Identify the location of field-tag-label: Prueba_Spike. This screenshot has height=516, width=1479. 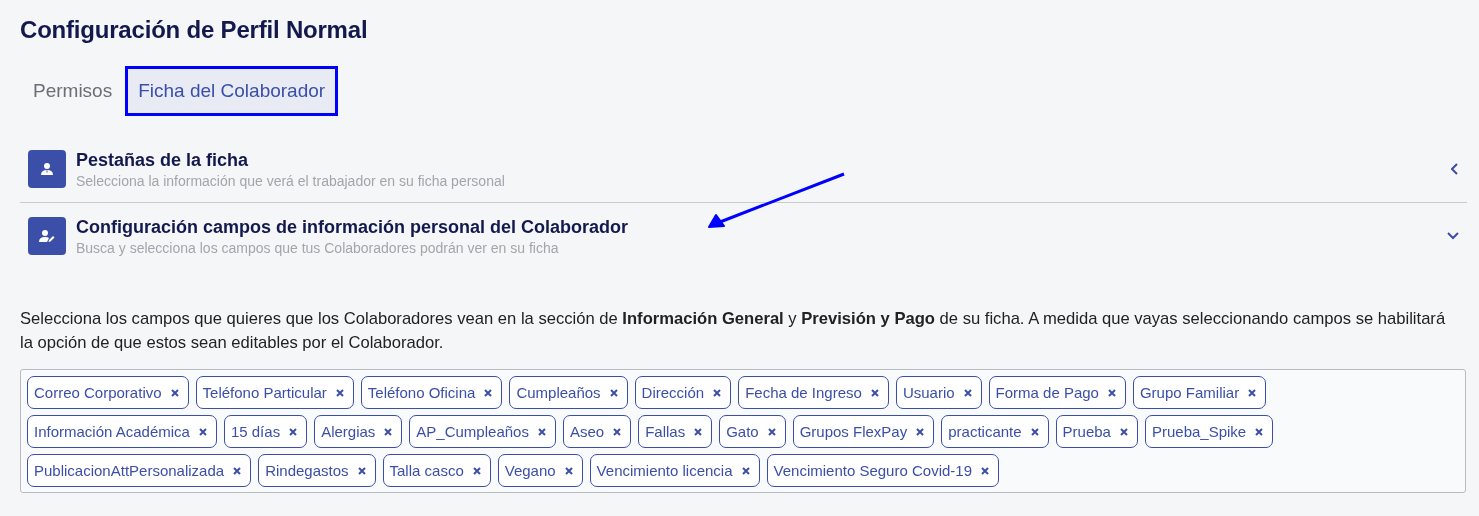
(1199, 431).